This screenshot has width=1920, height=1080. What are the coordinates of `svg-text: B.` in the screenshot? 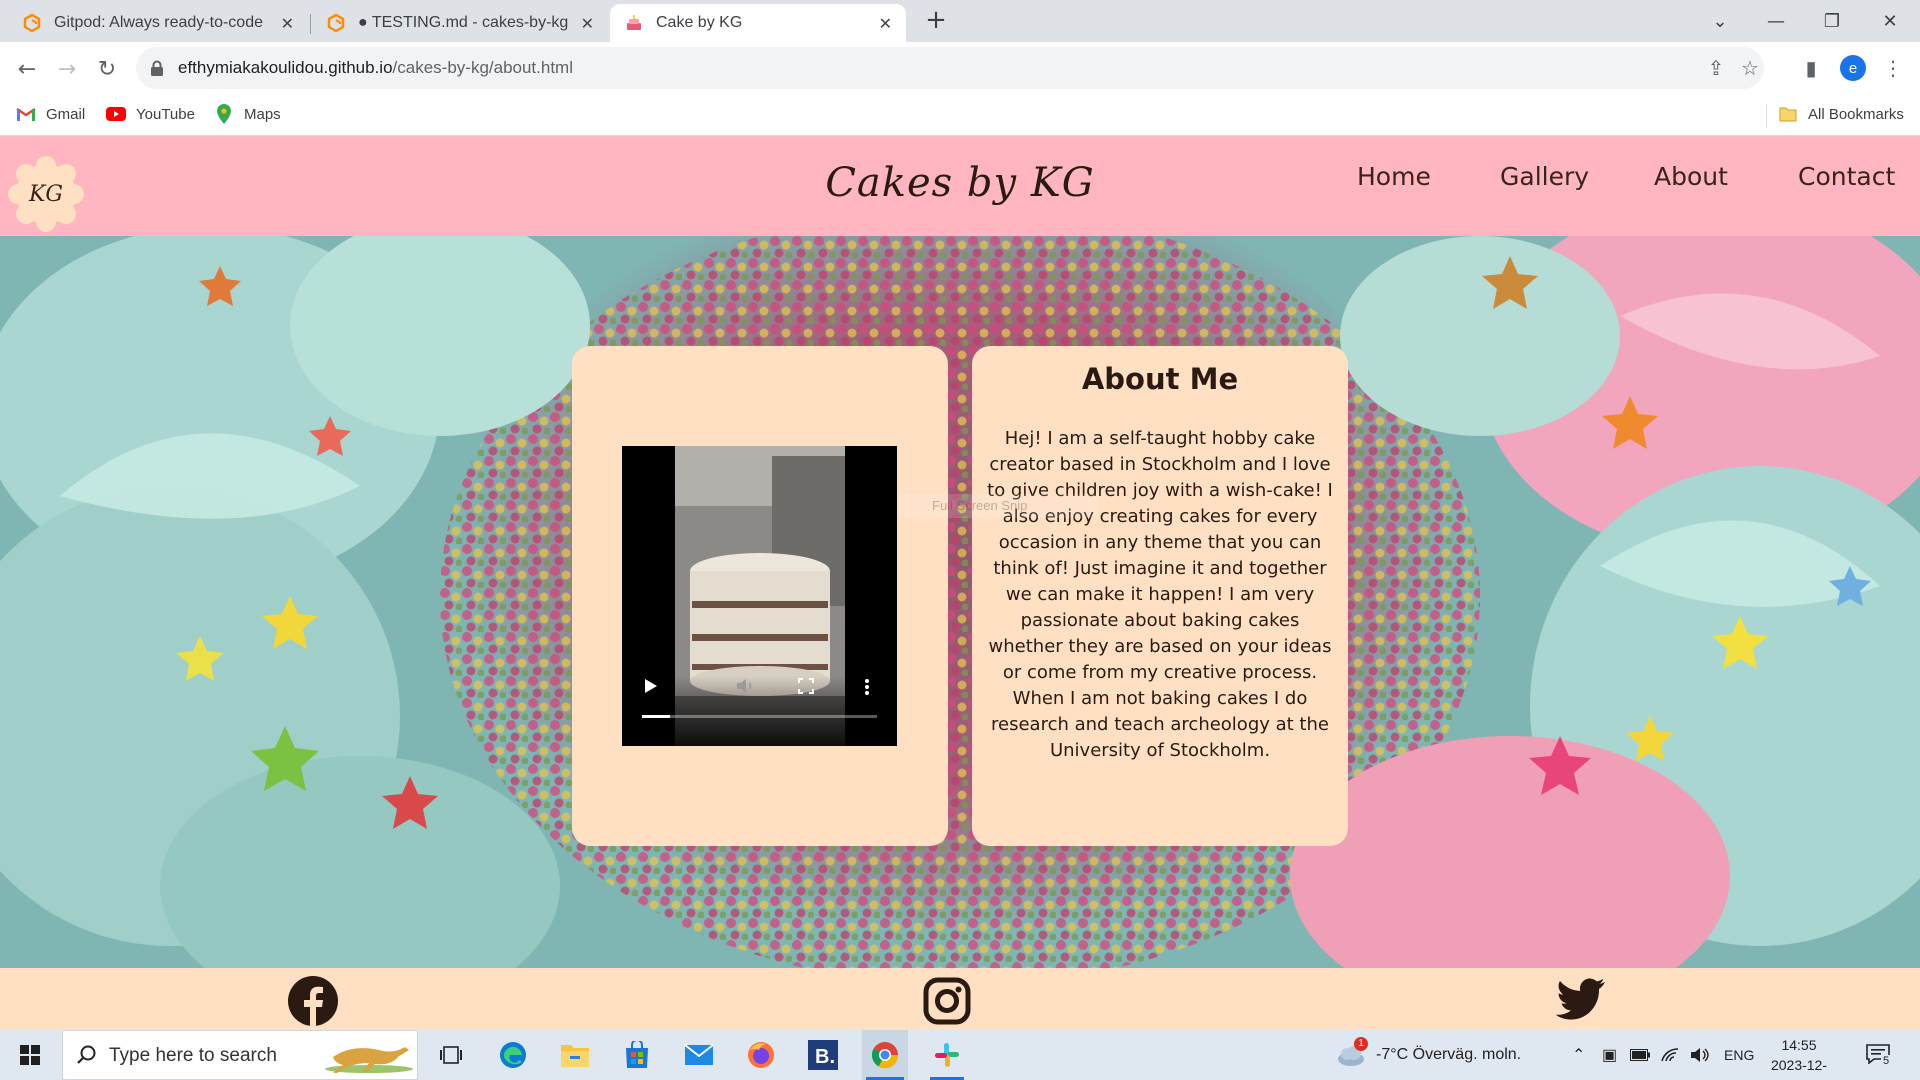 It's located at (825, 1057).